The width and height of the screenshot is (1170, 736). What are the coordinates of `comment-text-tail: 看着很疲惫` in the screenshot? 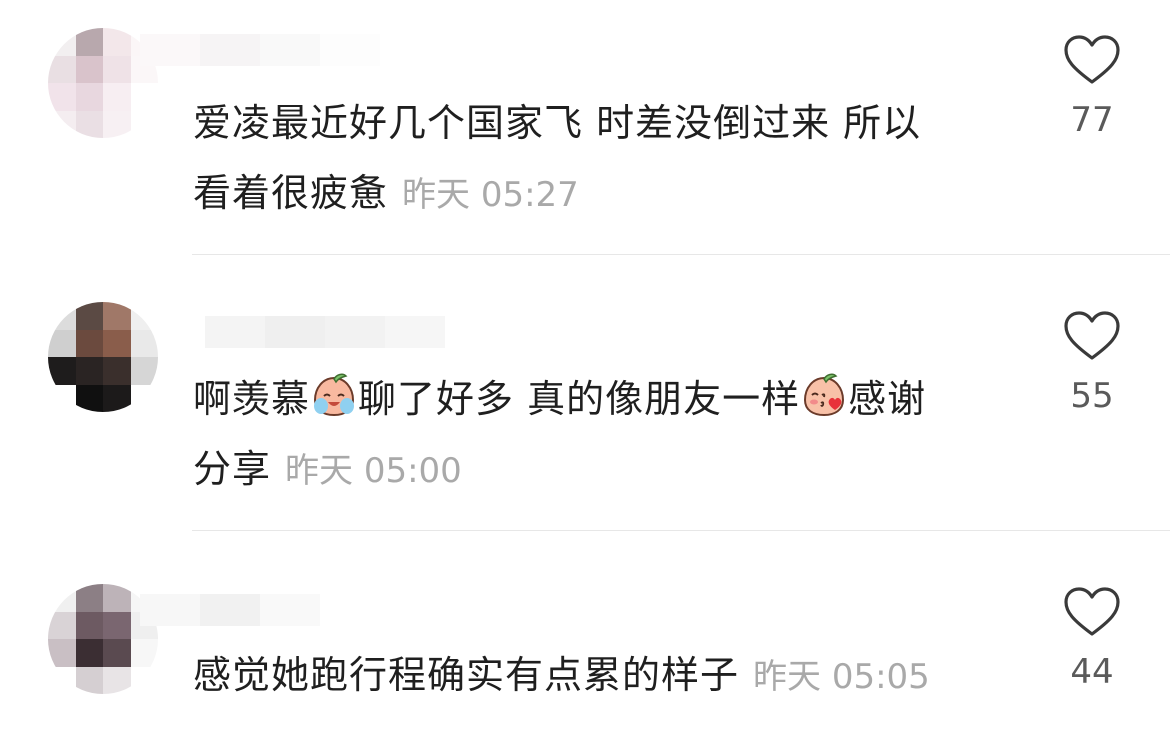 It's located at (291, 193).